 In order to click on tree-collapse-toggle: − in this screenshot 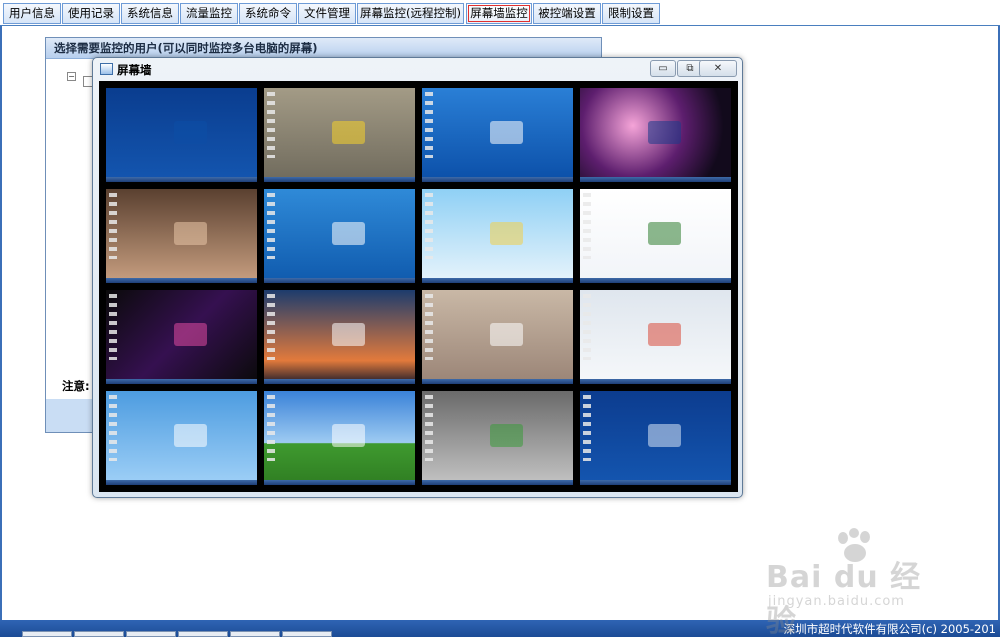, I will do `click(71, 76)`.